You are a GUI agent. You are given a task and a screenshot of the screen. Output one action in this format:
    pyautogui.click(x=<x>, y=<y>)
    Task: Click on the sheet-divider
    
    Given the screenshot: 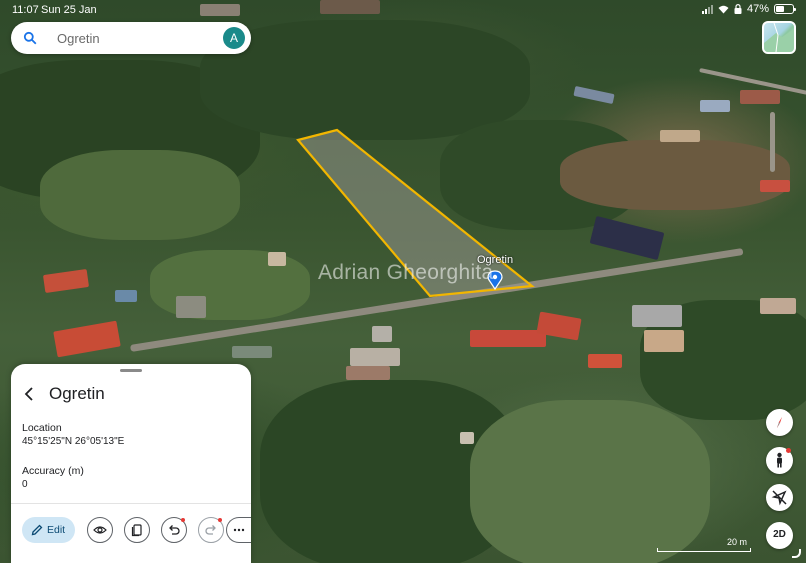 What is the action you would take?
    pyautogui.click(x=131, y=503)
    